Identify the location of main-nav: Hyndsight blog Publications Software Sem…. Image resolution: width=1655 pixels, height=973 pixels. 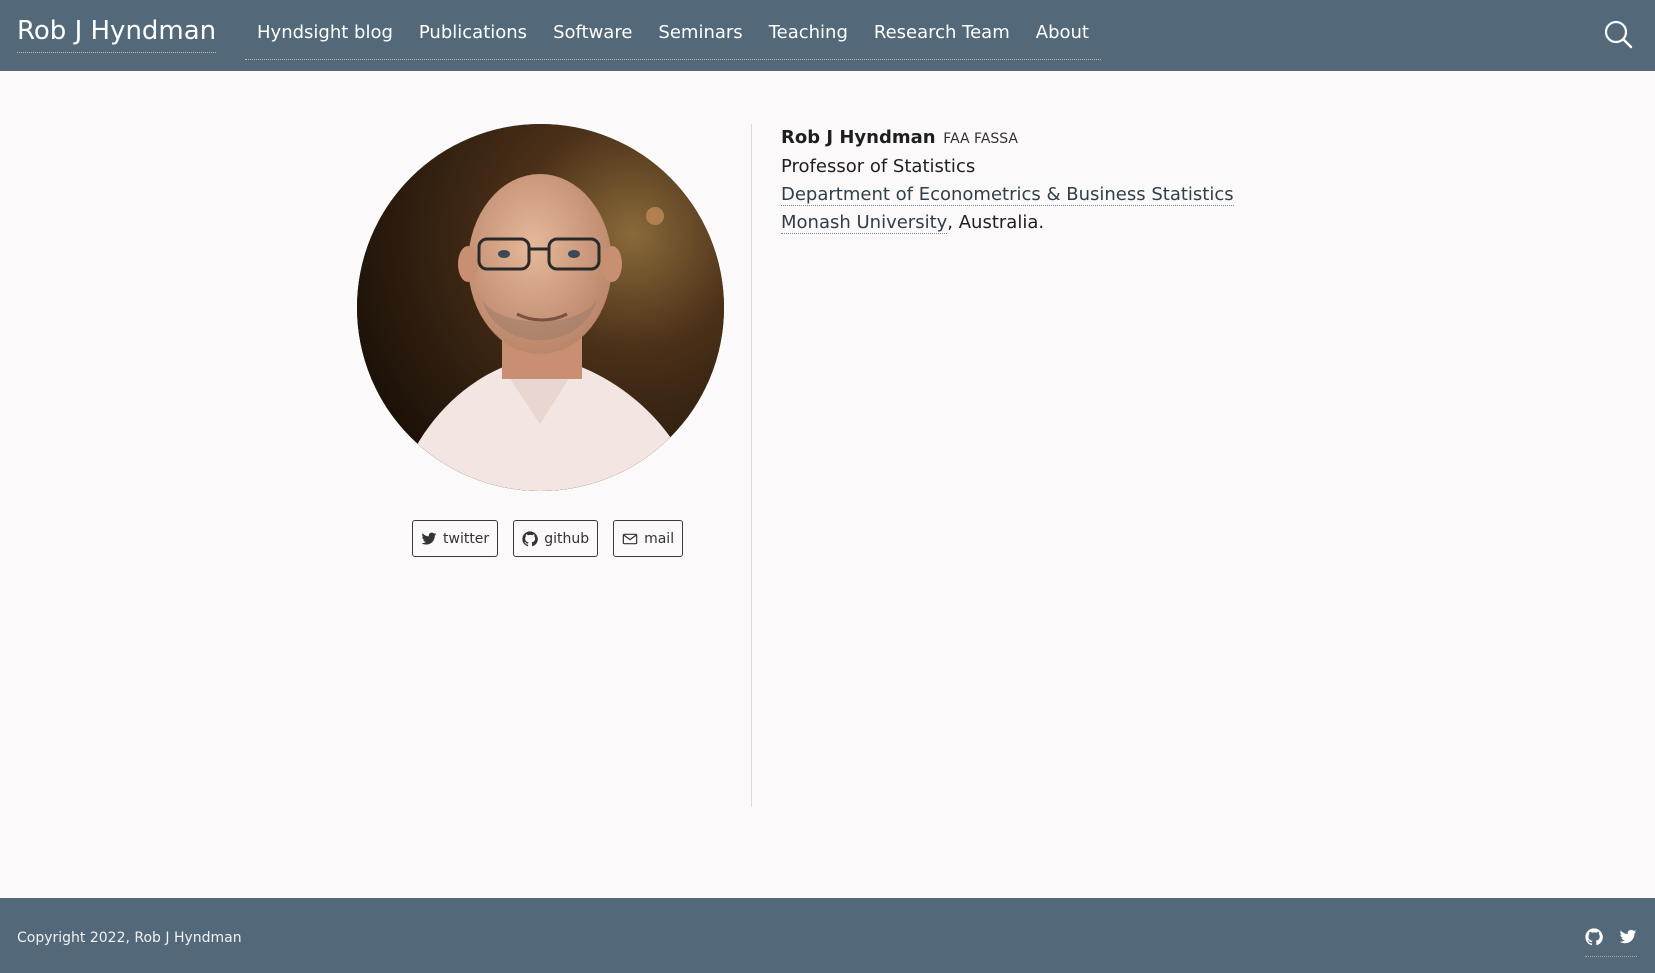
(673, 39).